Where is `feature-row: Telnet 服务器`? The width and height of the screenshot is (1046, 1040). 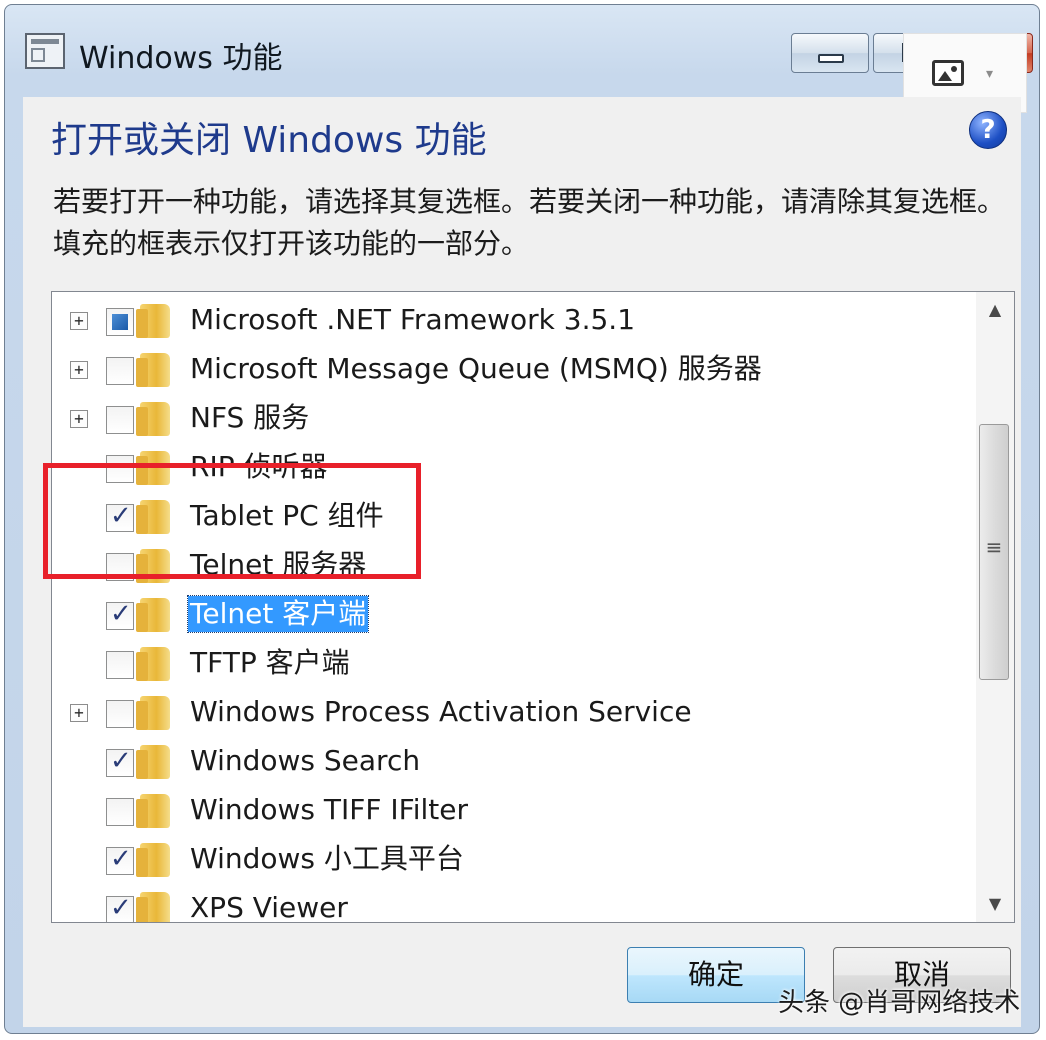
feature-row: Telnet 服务器 is located at coordinates (514, 565).